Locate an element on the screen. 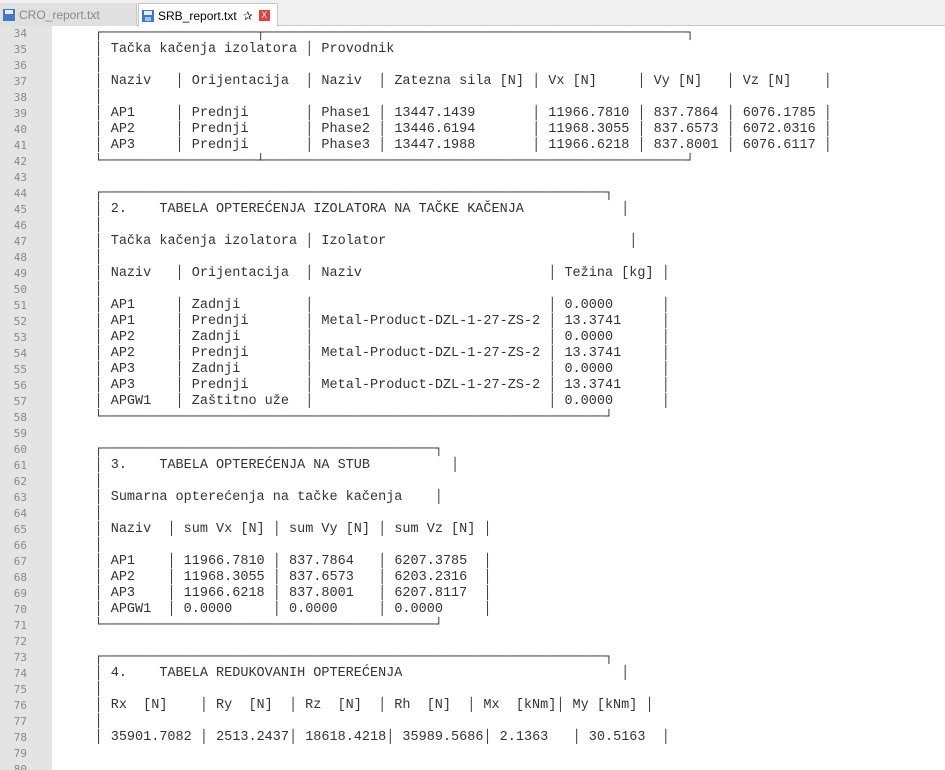 The height and width of the screenshot is (770, 945). tab-srb-report: SRB_report.txt ✰ X is located at coordinates (208, 15).